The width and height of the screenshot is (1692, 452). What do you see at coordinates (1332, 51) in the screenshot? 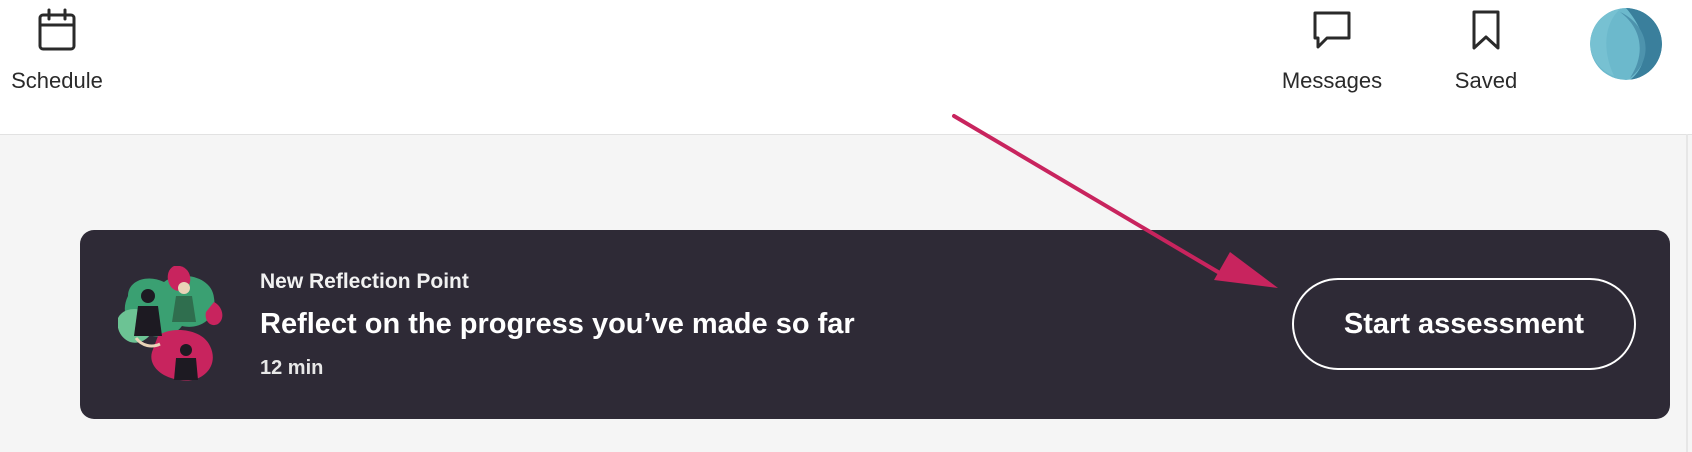
I see `nav-messages: Messages` at bounding box center [1332, 51].